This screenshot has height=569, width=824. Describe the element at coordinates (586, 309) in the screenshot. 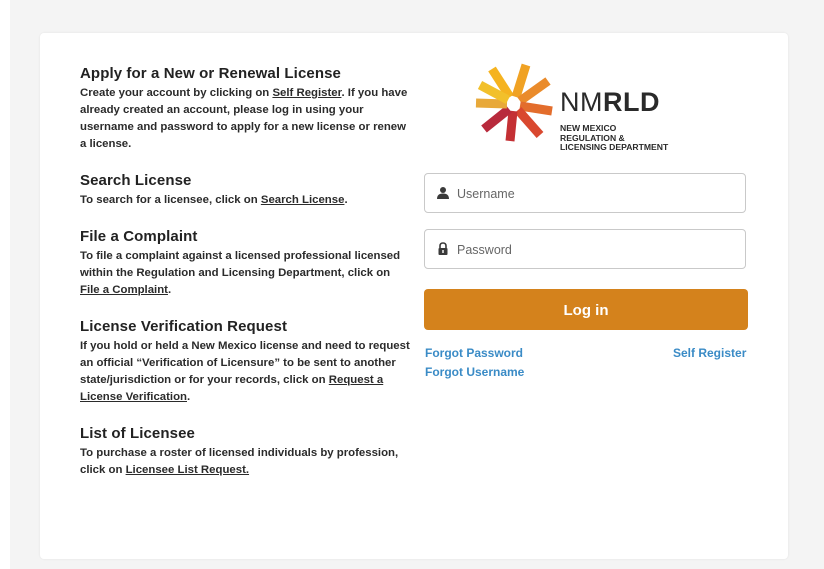

I see `login-button: Log in` at that location.